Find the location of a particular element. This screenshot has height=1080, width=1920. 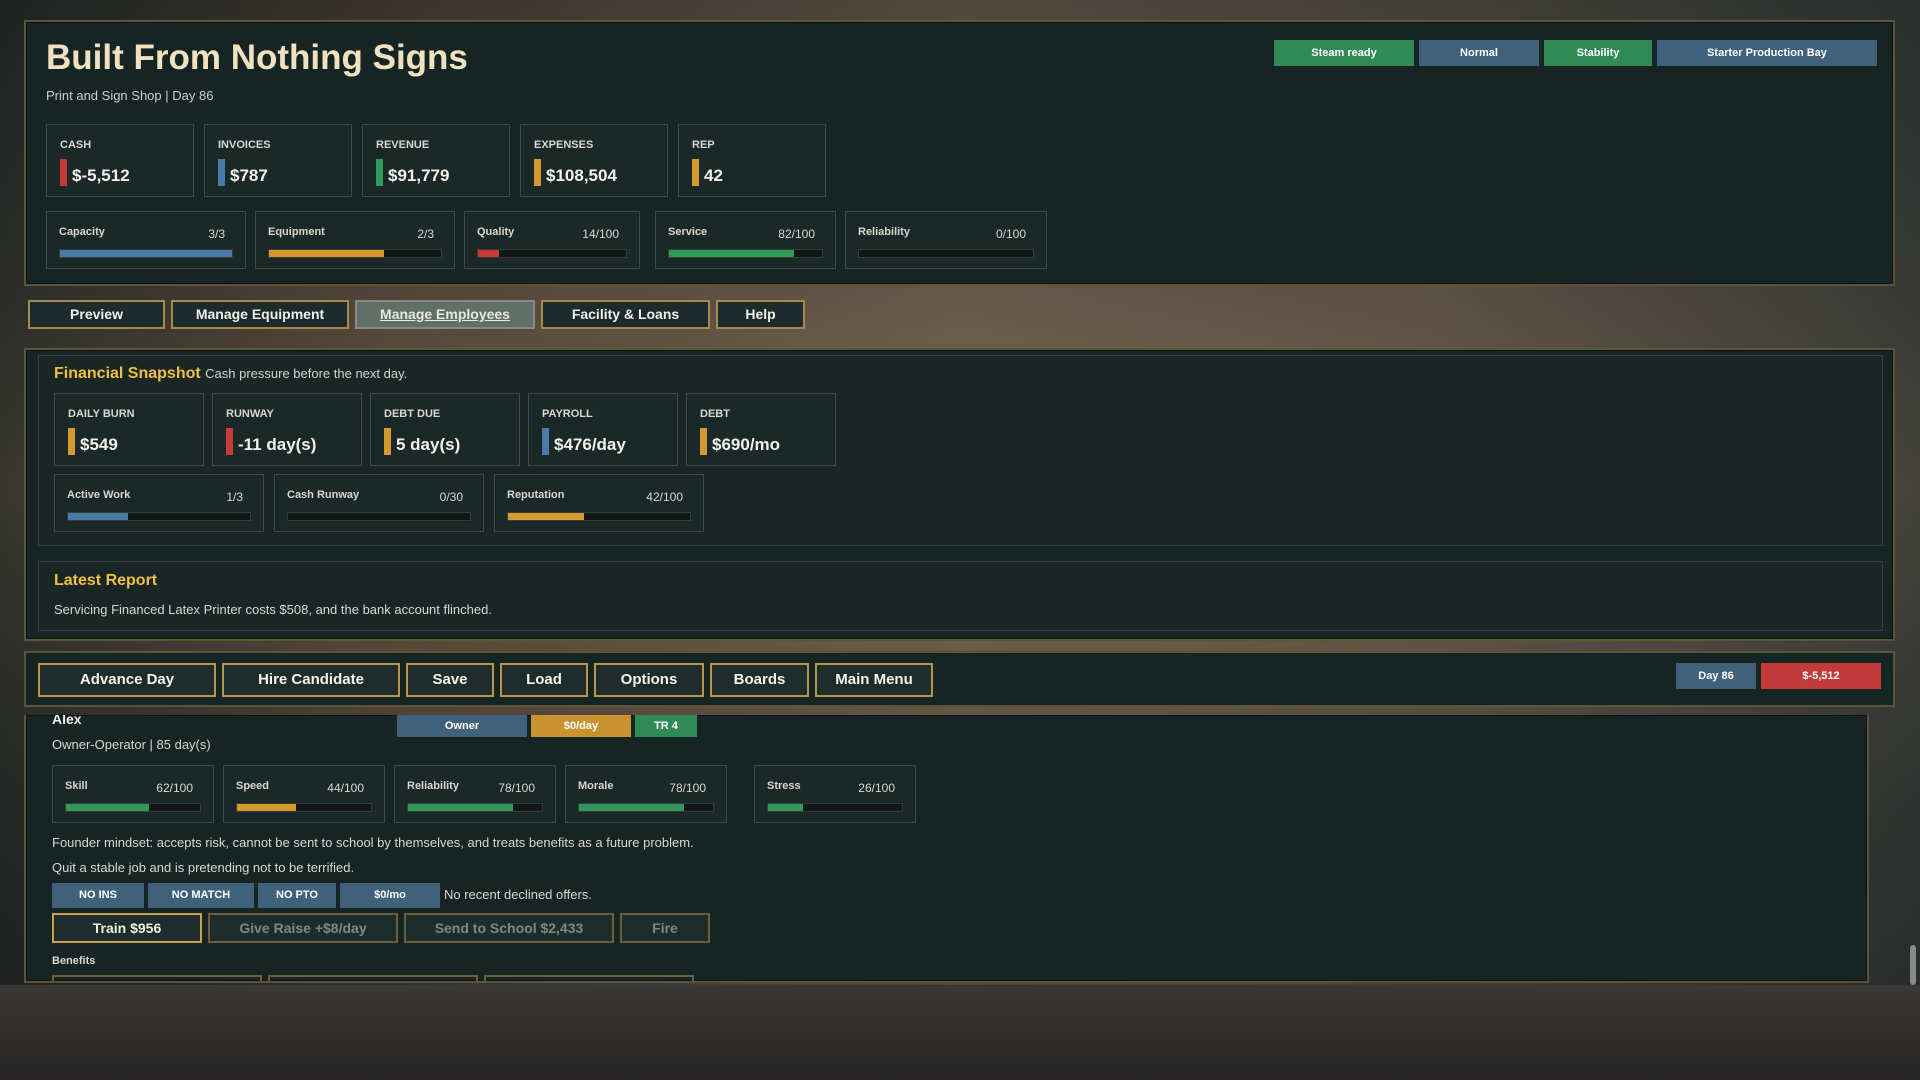

stat-label: RUNWAY is located at coordinates (250, 414).